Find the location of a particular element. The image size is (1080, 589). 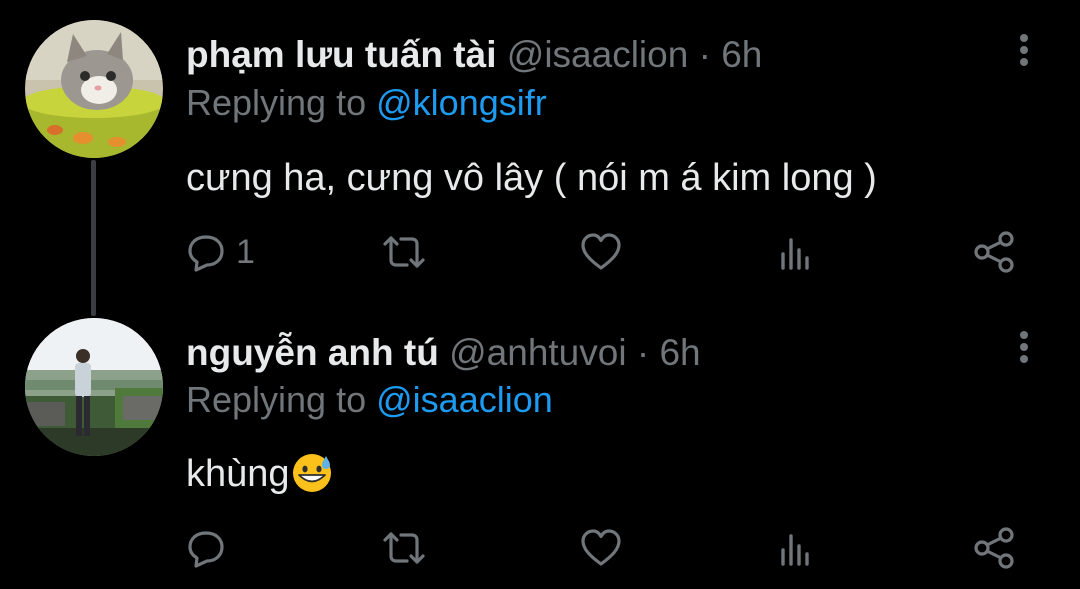

person-landscape-avatar-icon is located at coordinates (94, 387).